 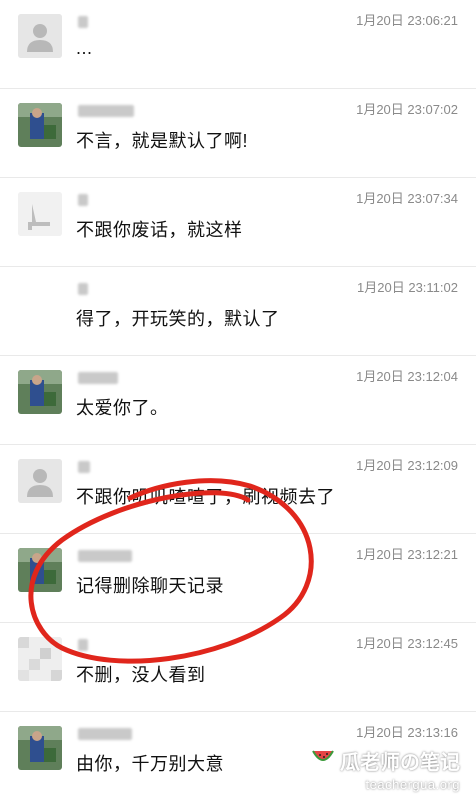 What do you see at coordinates (407, 643) in the screenshot?
I see `message-timestamp: 1月20日 23:12:45` at bounding box center [407, 643].